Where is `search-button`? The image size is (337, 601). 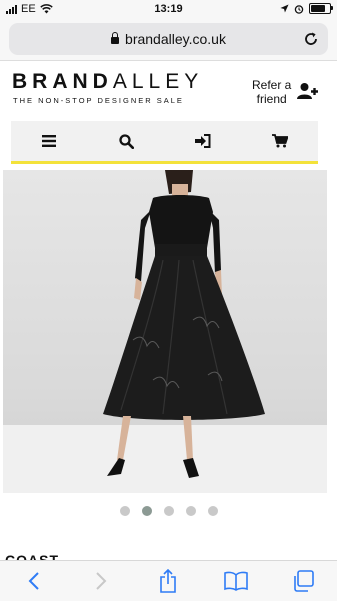
search-button is located at coordinates (126, 141).